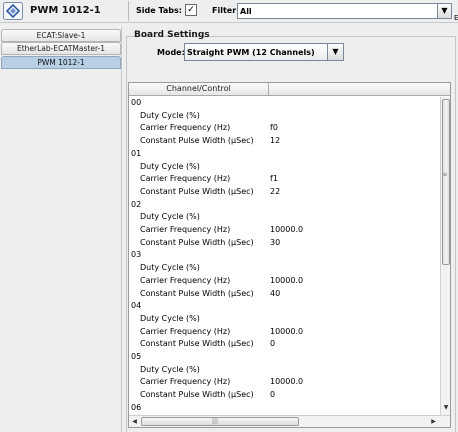 This screenshot has height=432, width=458. What do you see at coordinates (191, 10) in the screenshot?
I see `side-tabs-checkbox: ✓` at bounding box center [191, 10].